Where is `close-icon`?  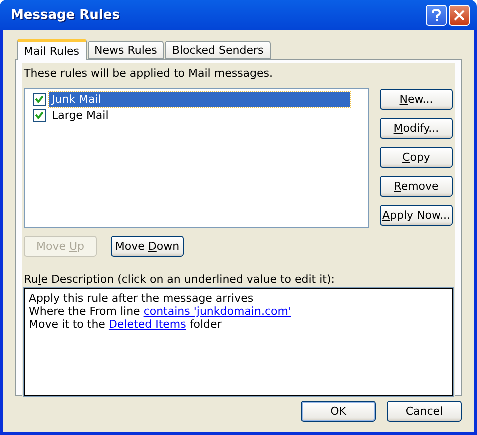
close-icon is located at coordinates (459, 15).